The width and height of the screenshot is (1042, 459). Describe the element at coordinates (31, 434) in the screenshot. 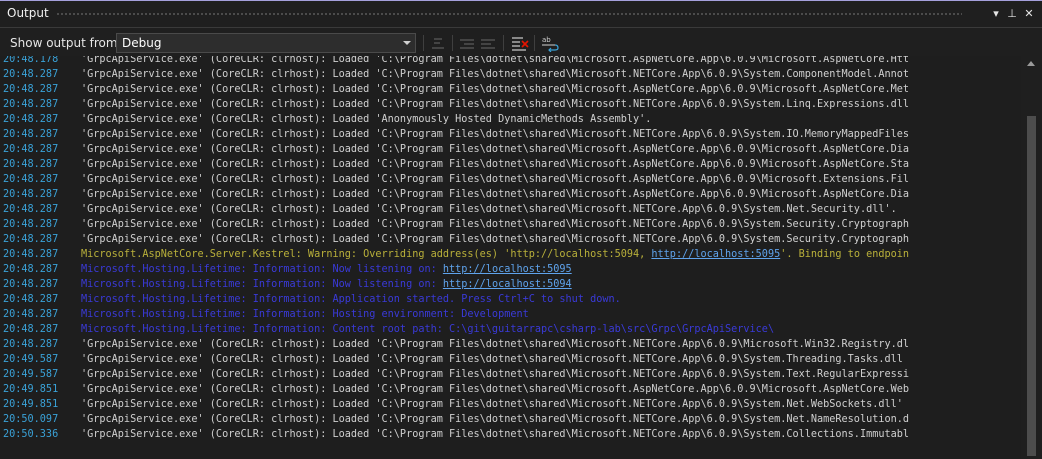

I see `line-timestamp: 20:50.336` at that location.